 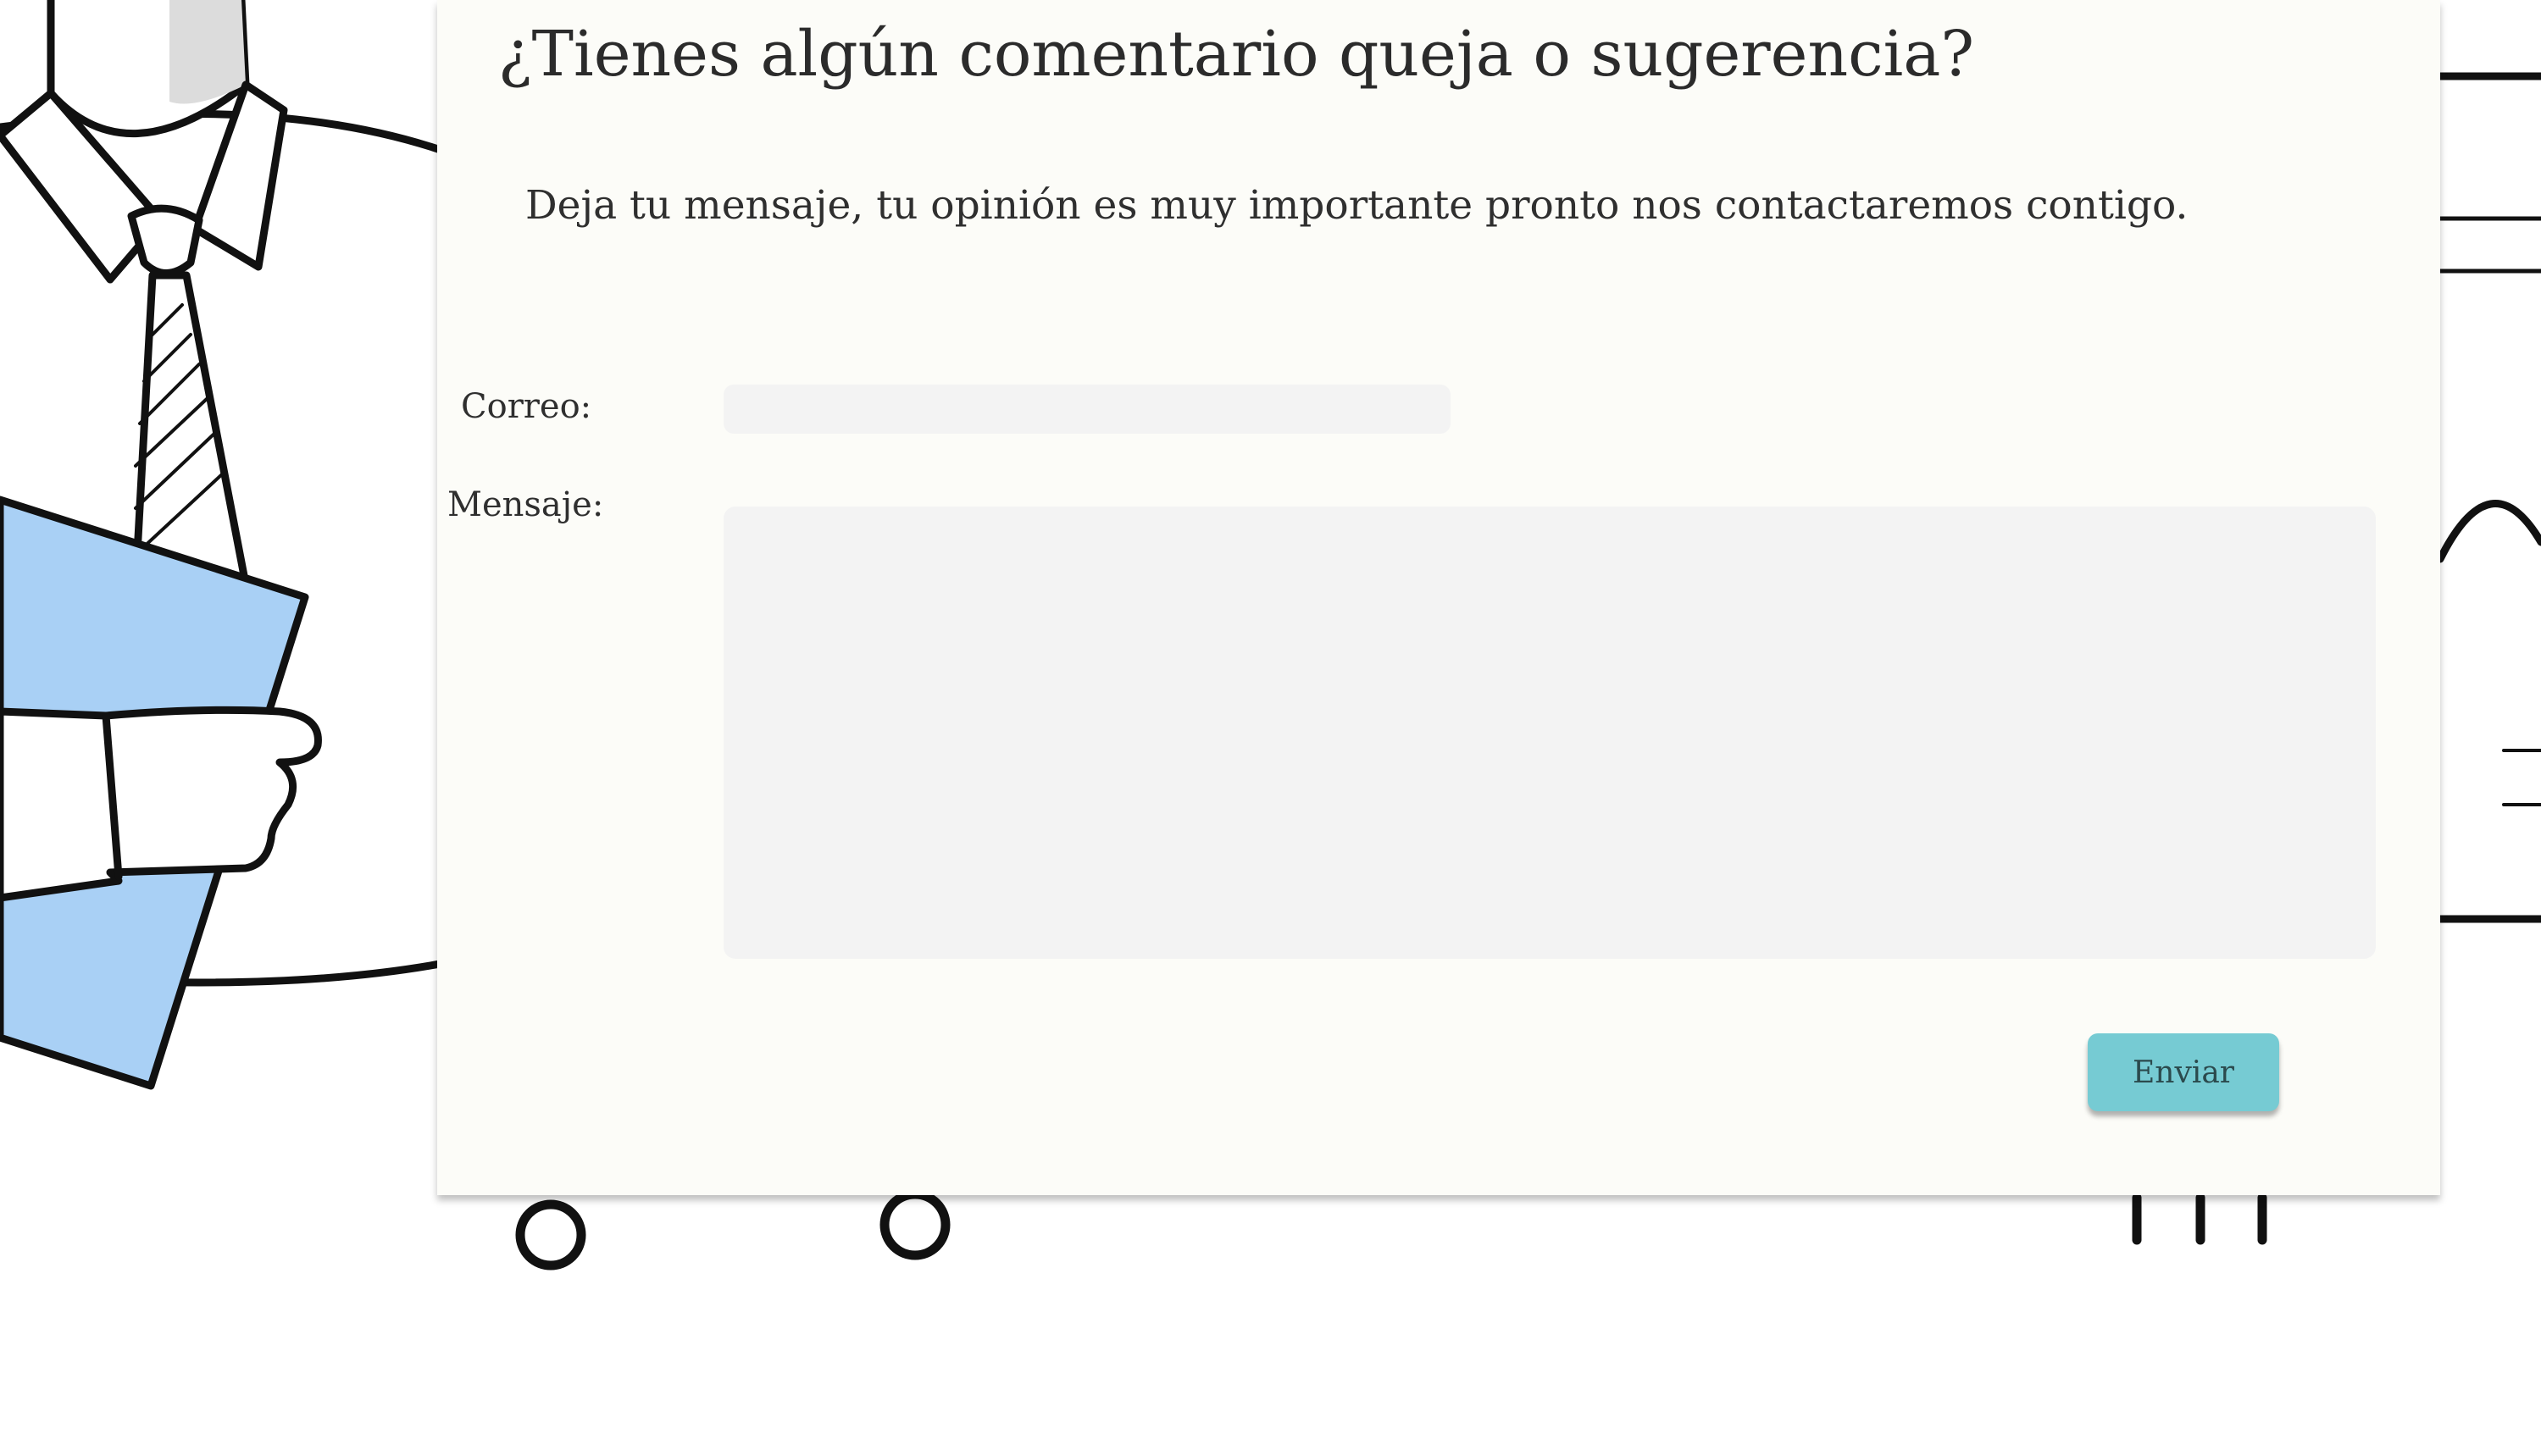 I want to click on email-field, so click(x=1087, y=409).